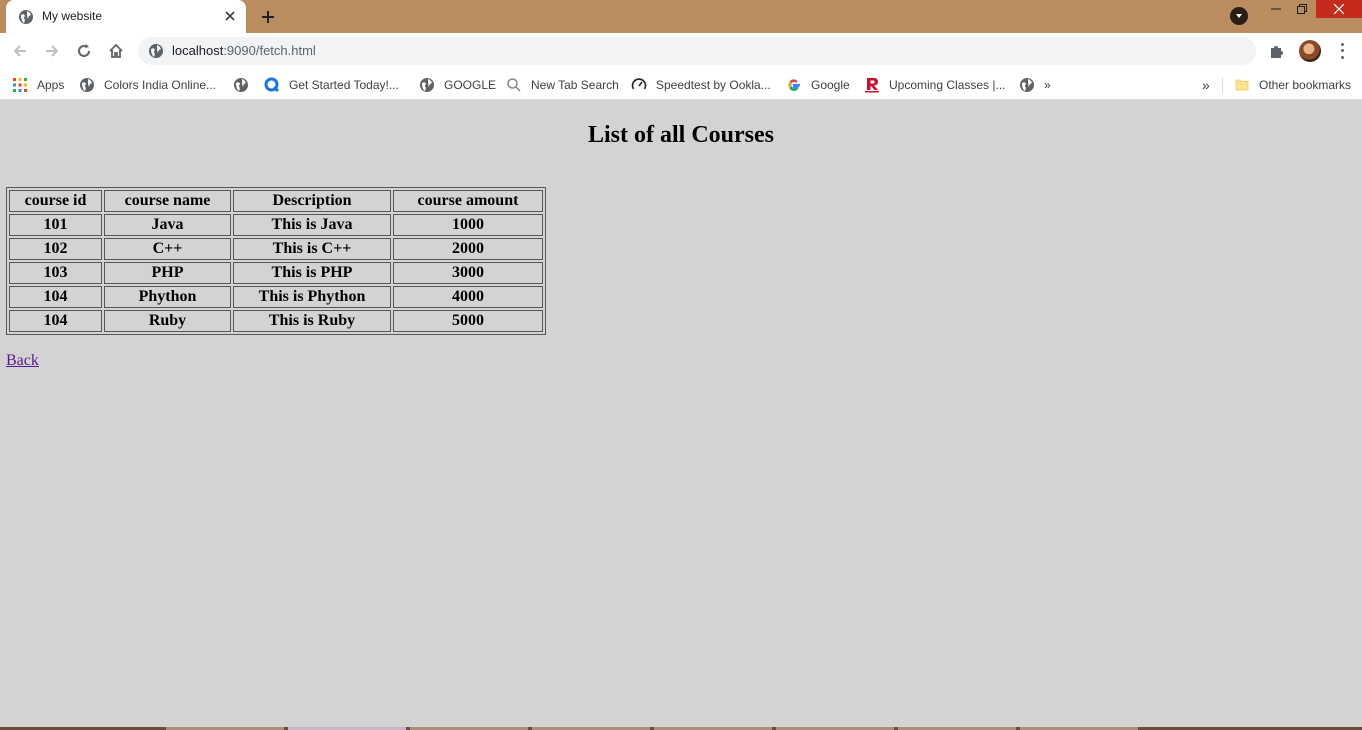 Image resolution: width=1362 pixels, height=730 pixels. I want to click on bookmark-more-inline: », so click(1035, 85).